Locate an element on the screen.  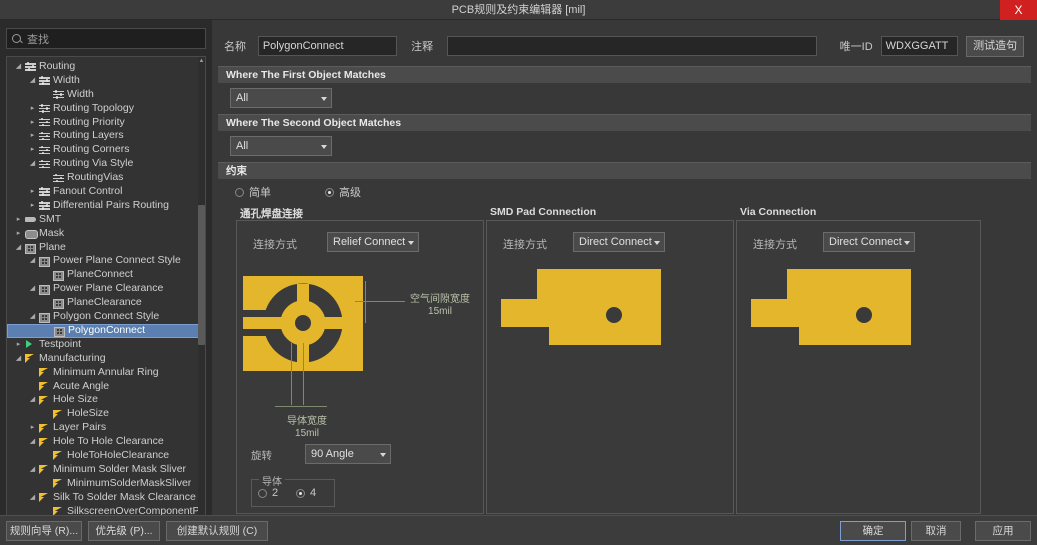
tree-item-minimum-solder-mask-sliver: ◢ Minimum Solder Mask Sliver is located at coordinates (103, 470).